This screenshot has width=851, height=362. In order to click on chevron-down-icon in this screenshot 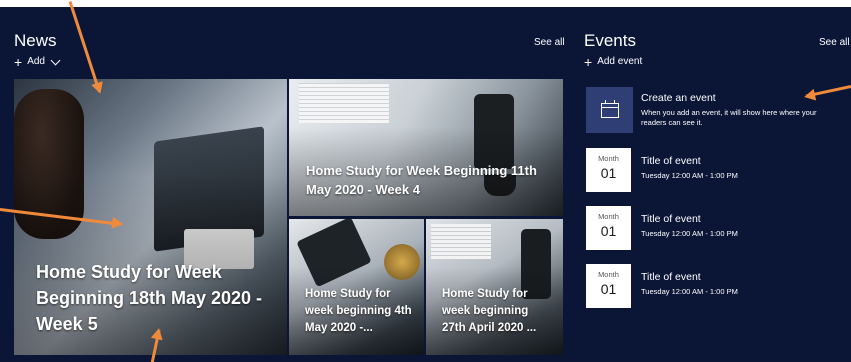, I will do `click(55, 60)`.